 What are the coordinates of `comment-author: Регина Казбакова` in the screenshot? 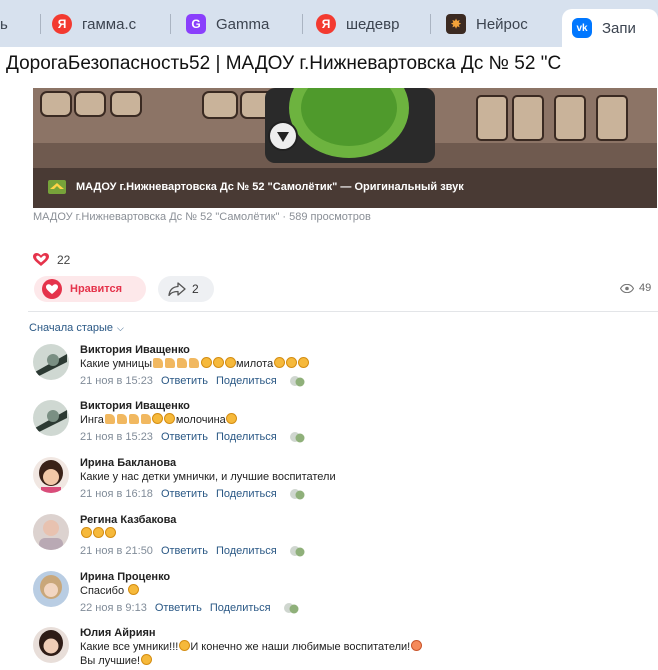 It's located at (128, 520).